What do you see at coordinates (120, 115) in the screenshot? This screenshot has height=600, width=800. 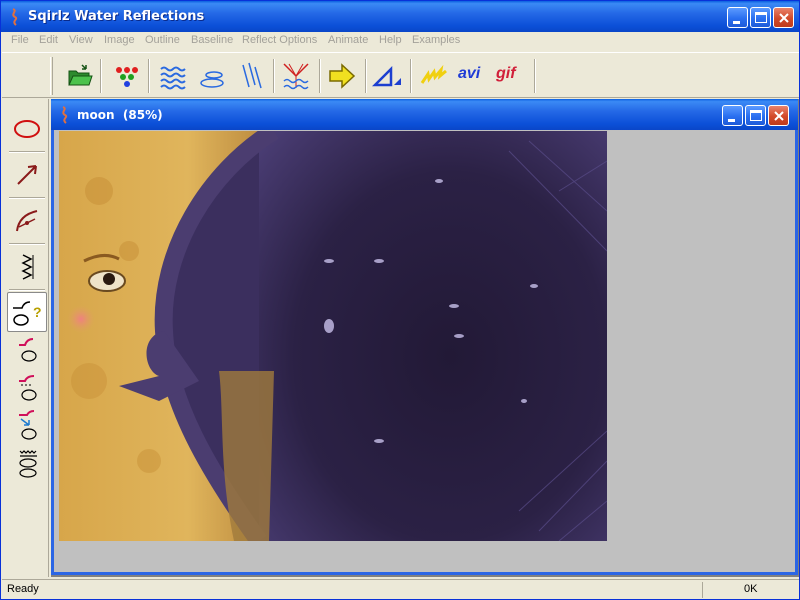 I see `document-title: moon (85%)` at bounding box center [120, 115].